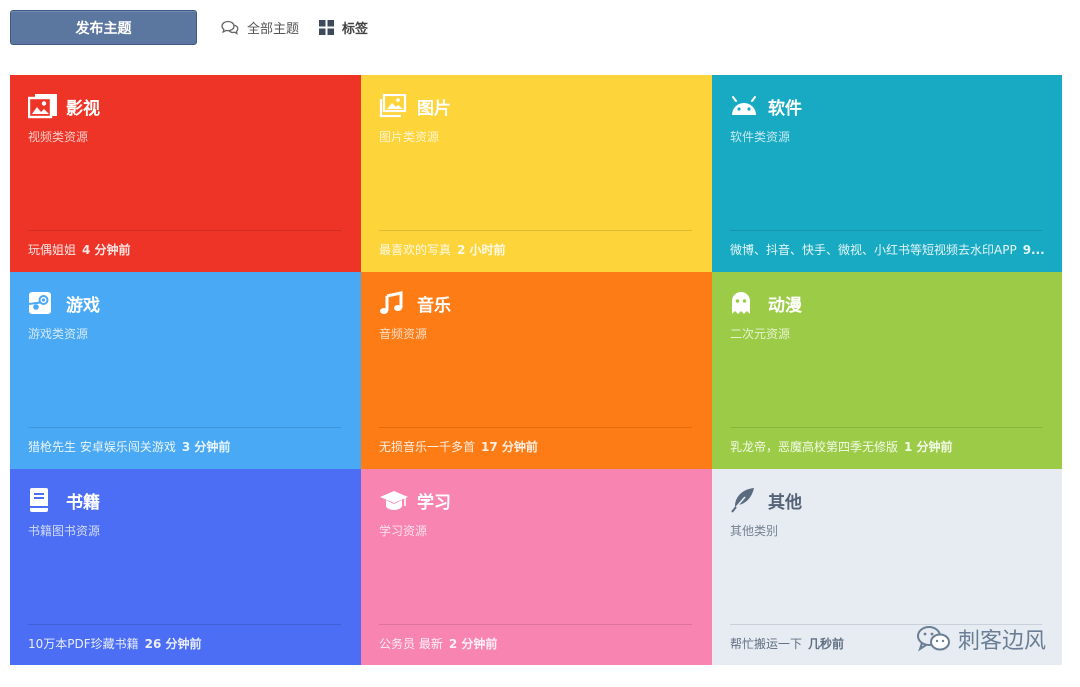 Image resolution: width=1080 pixels, height=687 pixels. I want to click on latest-topic-time: 26 分钟前, so click(173, 644).